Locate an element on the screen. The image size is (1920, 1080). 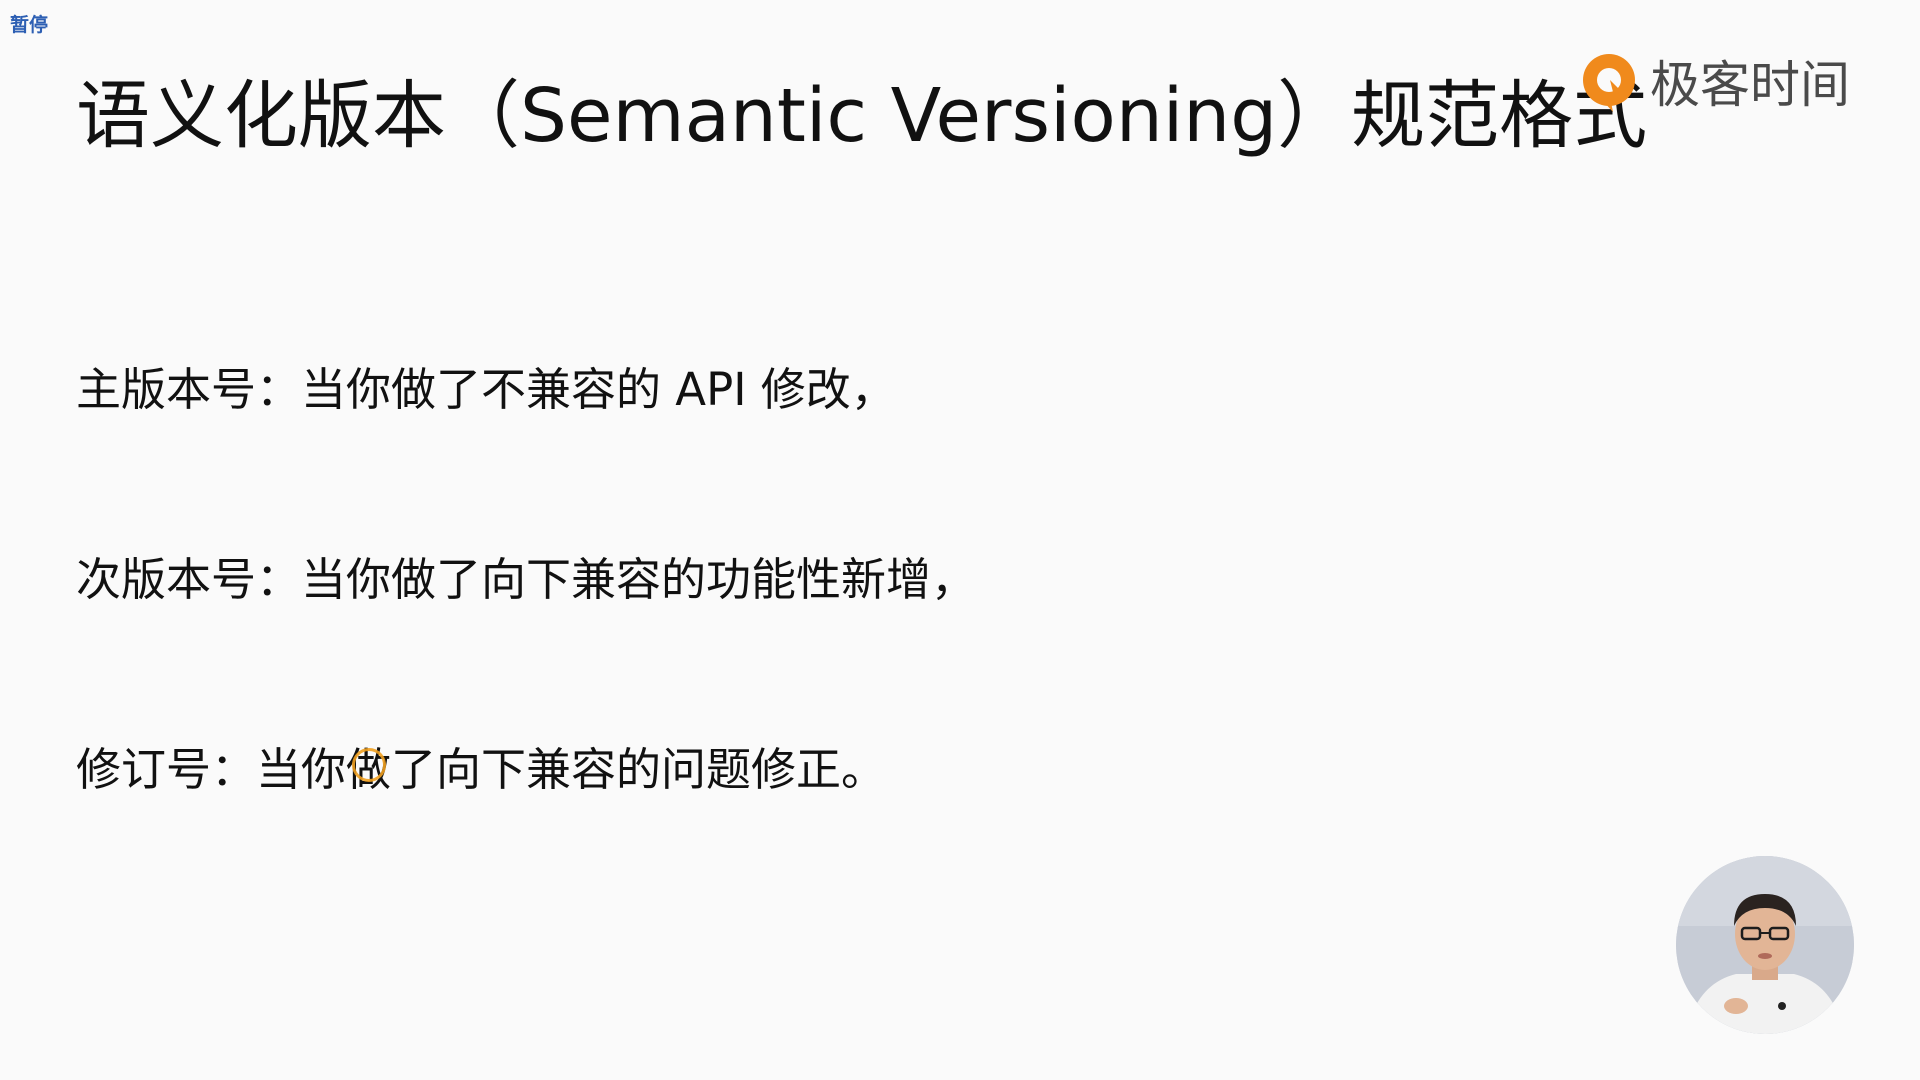
rule-major: 主版本号：当你做了不兼容的 API 修改， is located at coordinates (486, 389).